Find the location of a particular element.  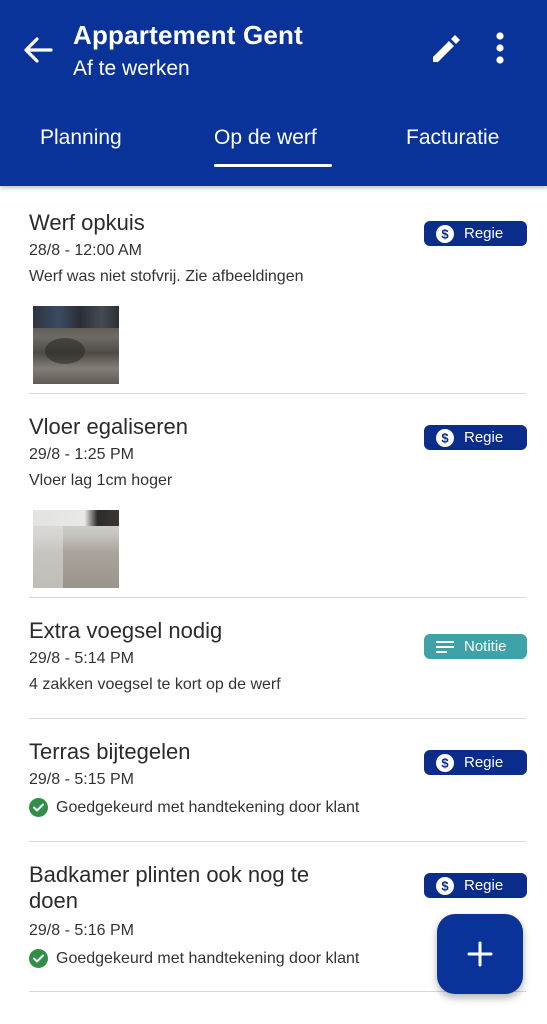

item-title: Vloer egaliseren is located at coordinates (108, 426).